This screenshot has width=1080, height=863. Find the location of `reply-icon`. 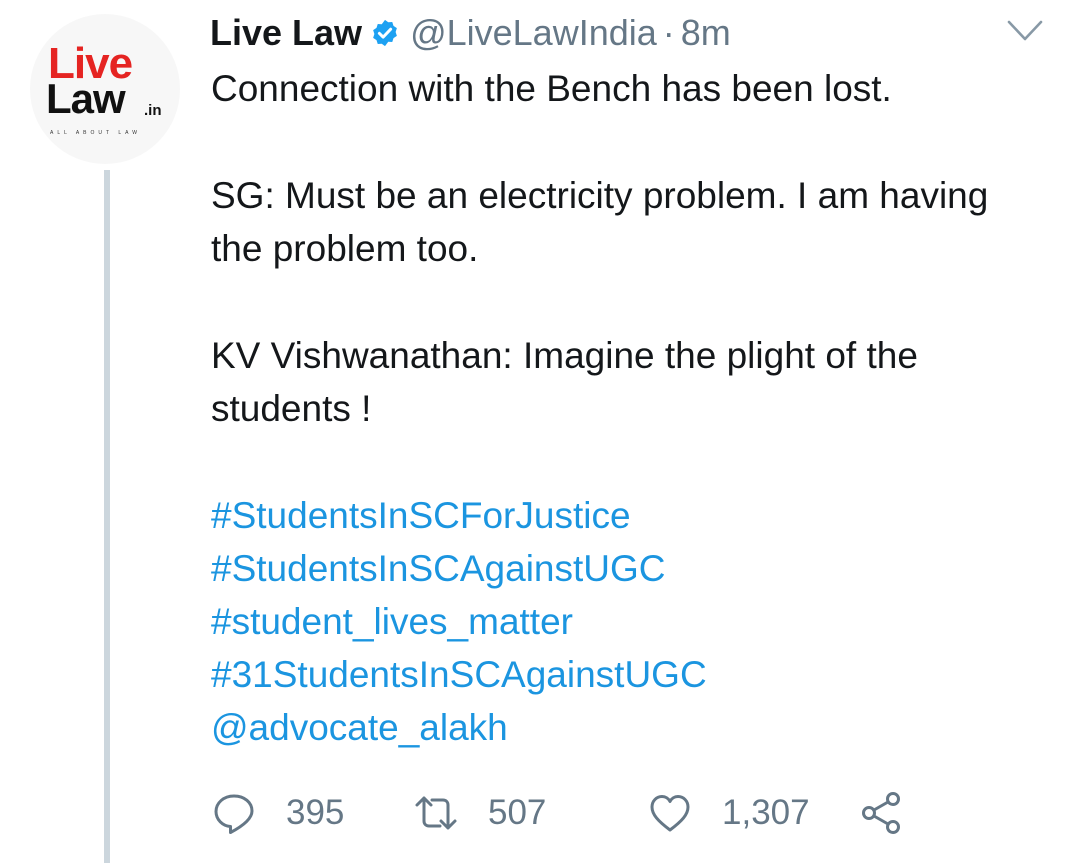

reply-icon is located at coordinates (234, 814).